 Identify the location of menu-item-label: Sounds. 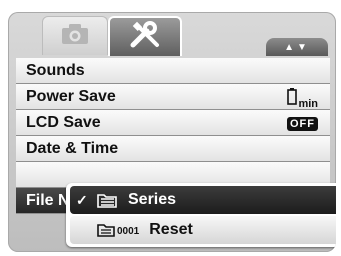
(55, 70).